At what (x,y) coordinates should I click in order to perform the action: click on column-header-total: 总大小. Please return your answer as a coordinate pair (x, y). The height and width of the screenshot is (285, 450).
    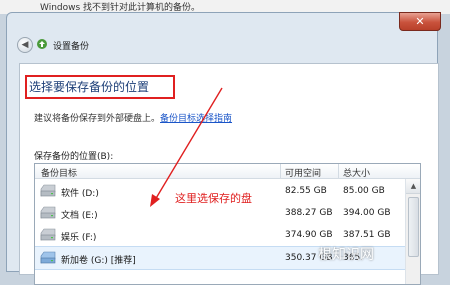
    Looking at the image, I should click on (356, 172).